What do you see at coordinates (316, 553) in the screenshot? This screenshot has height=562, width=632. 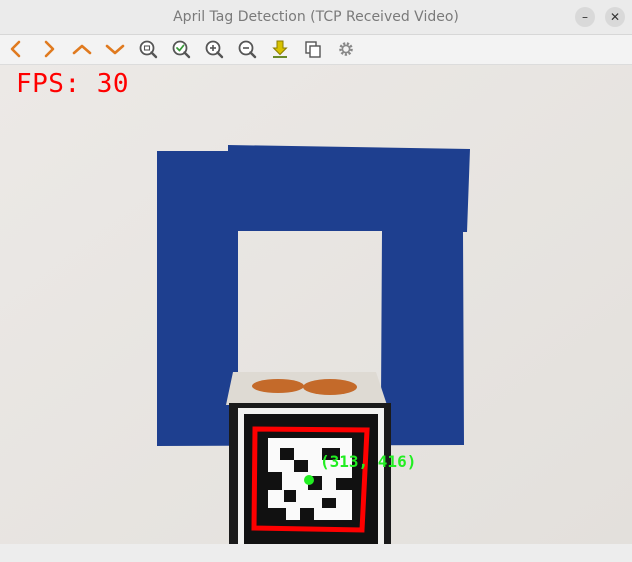 I see `status-bar` at bounding box center [316, 553].